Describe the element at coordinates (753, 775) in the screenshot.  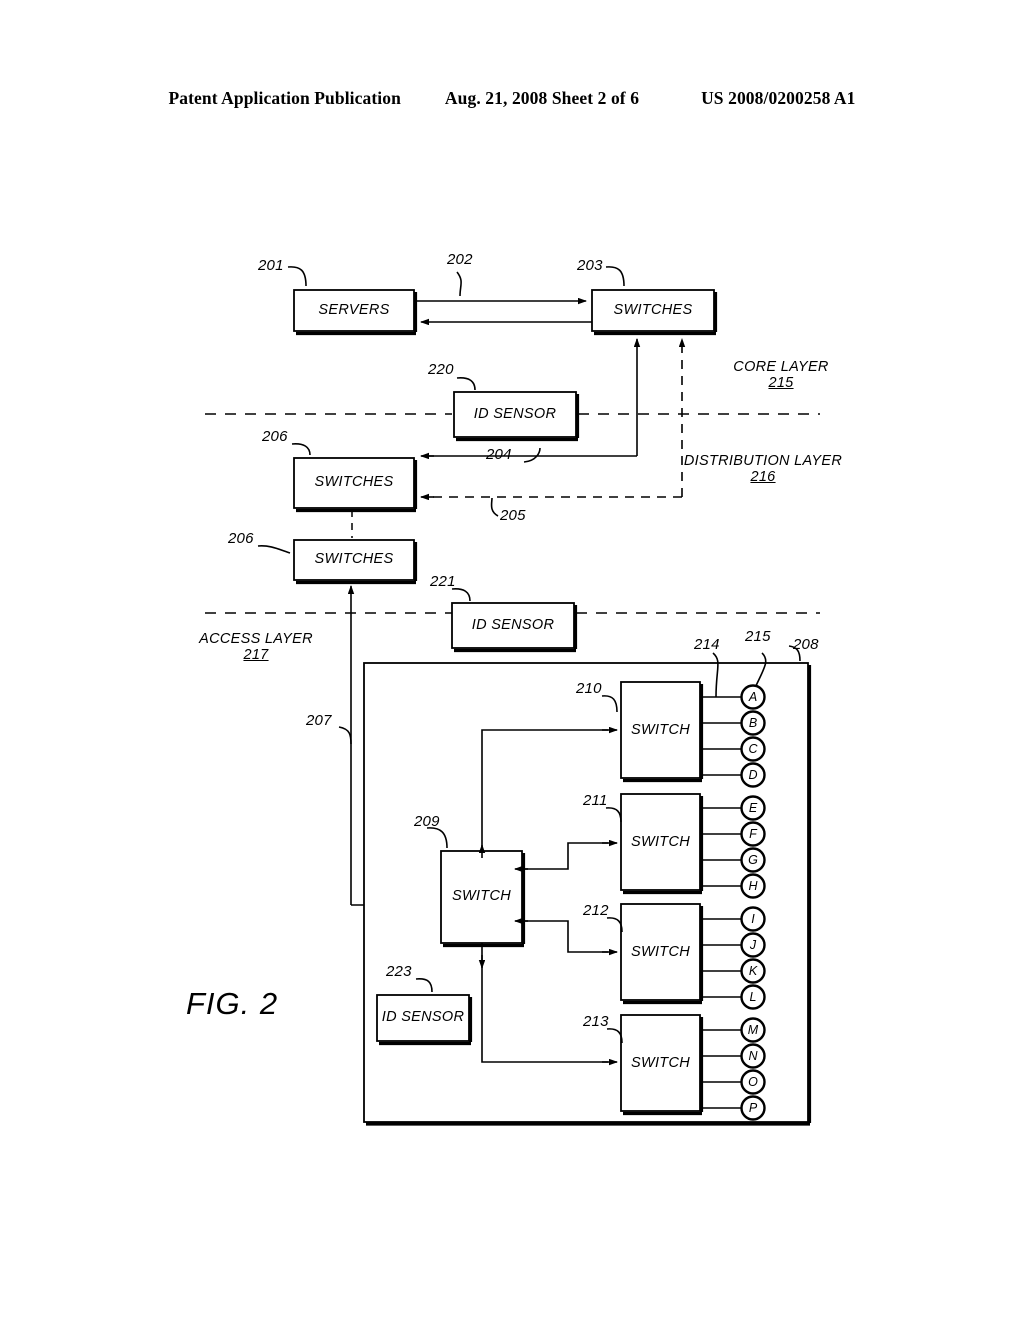
I see `port-label-d: D` at that location.